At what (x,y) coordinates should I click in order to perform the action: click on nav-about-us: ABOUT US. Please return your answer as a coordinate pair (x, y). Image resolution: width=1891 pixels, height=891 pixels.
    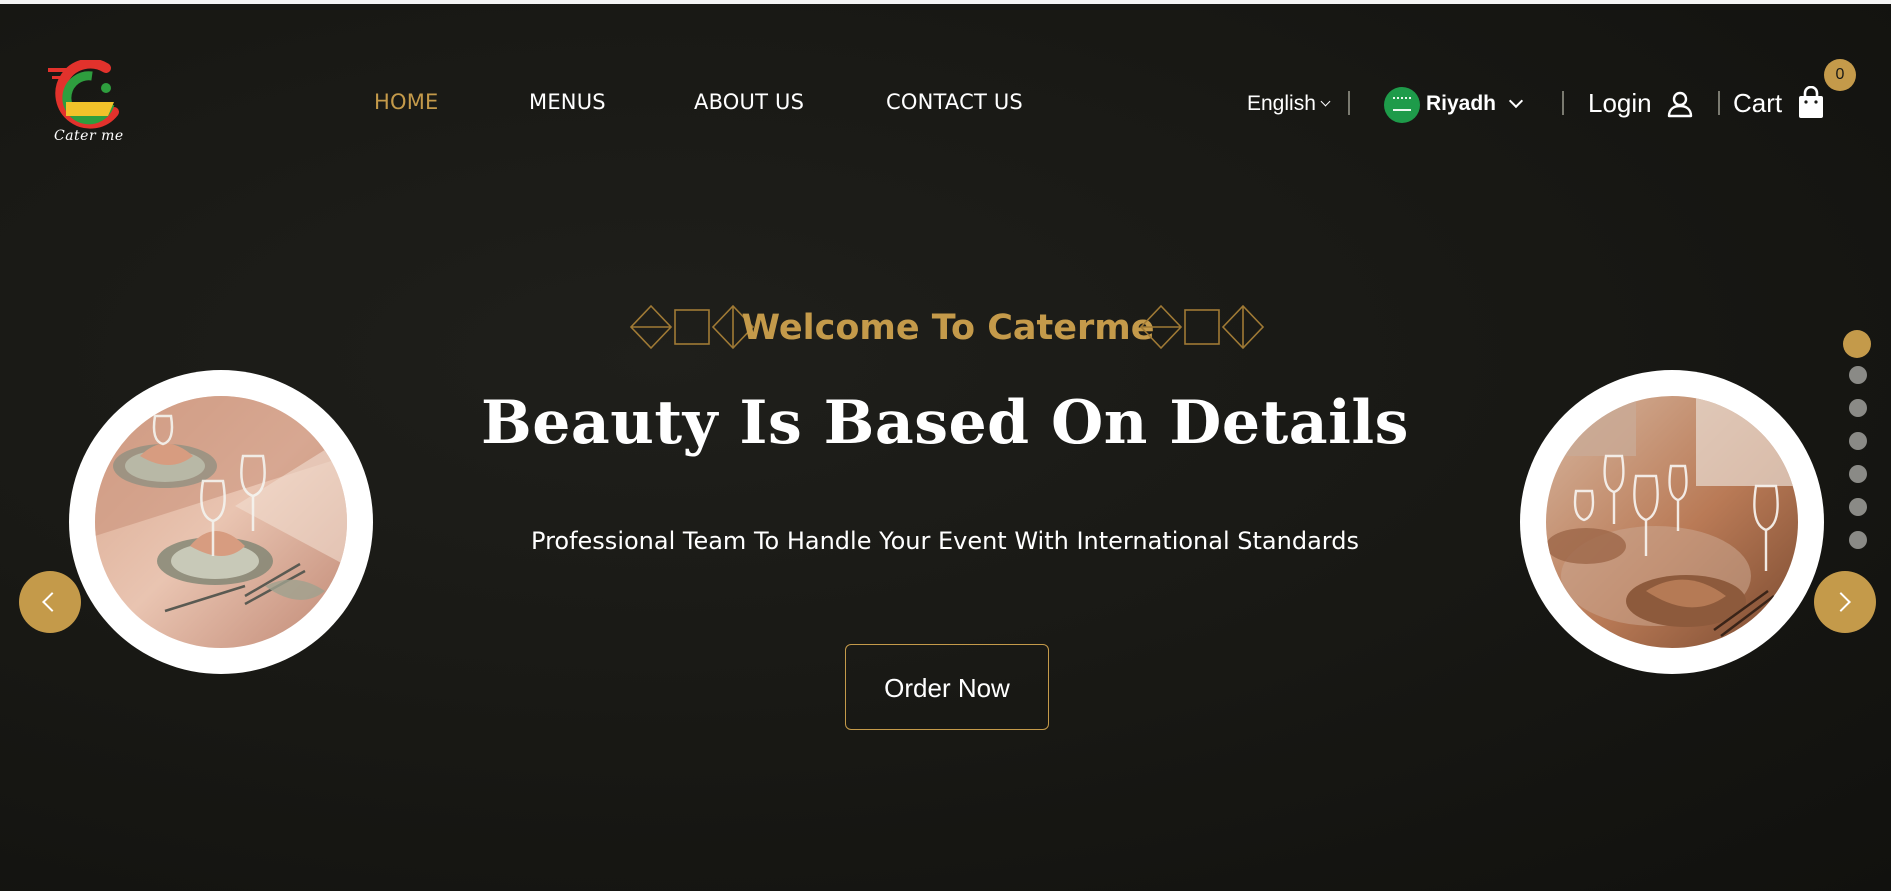
    Looking at the image, I should click on (749, 102).